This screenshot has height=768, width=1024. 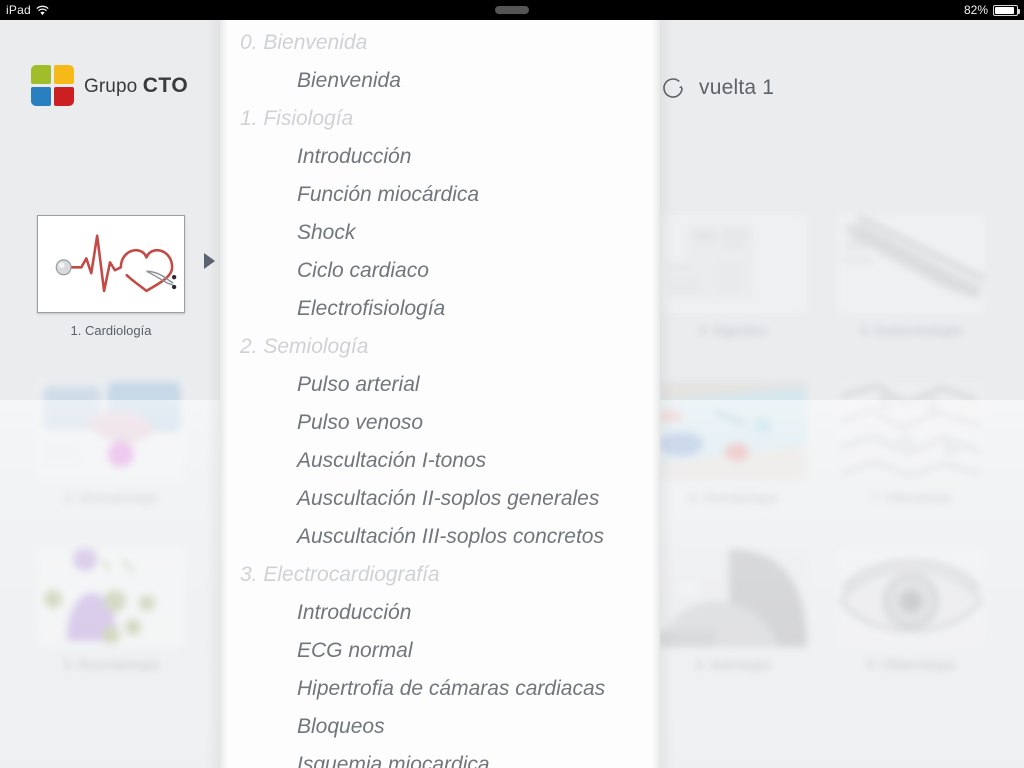 What do you see at coordinates (733, 330) in the screenshot?
I see `grid-cell-label: 4. Digestivo` at bounding box center [733, 330].